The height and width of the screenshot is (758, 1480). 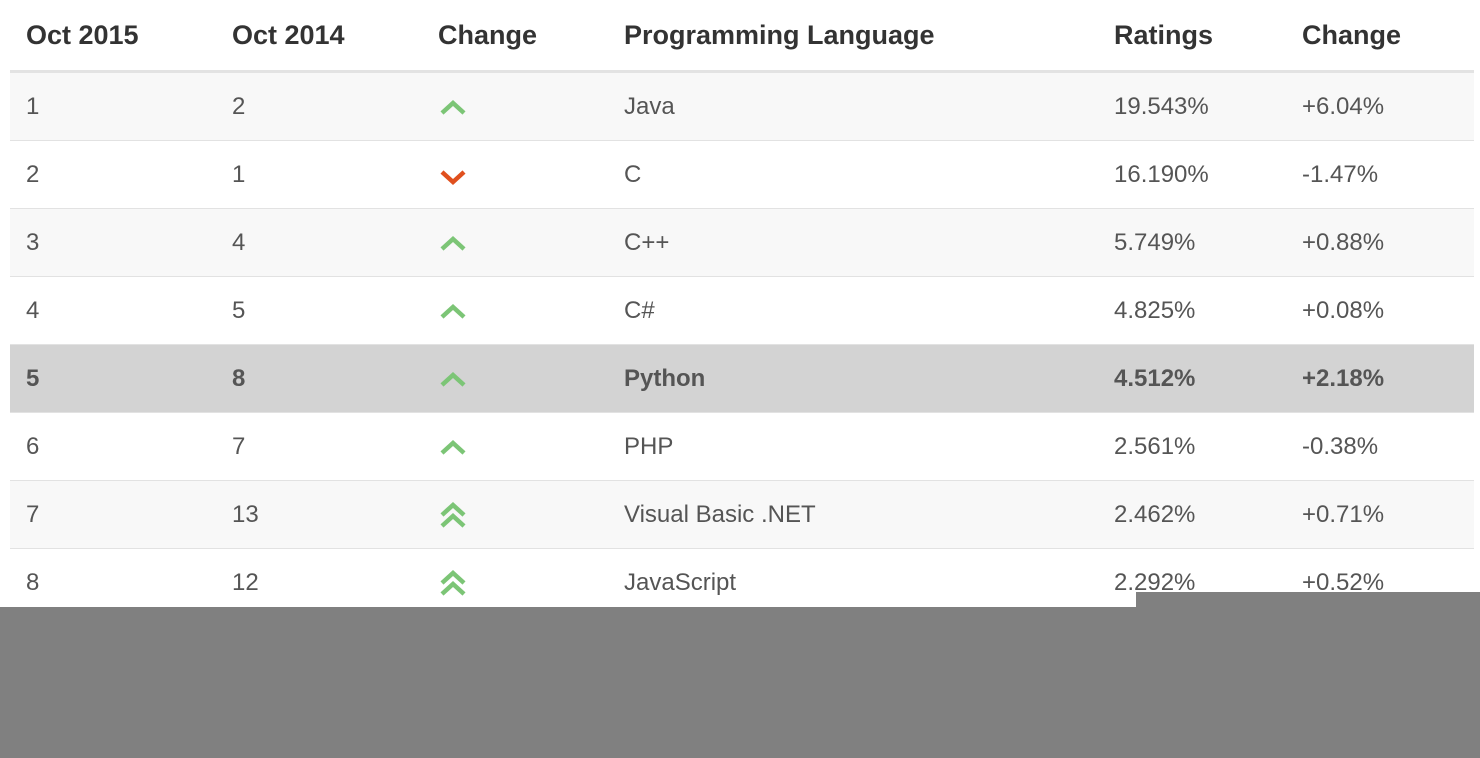 I want to click on rating-value: 2.462%, so click(x=1155, y=514).